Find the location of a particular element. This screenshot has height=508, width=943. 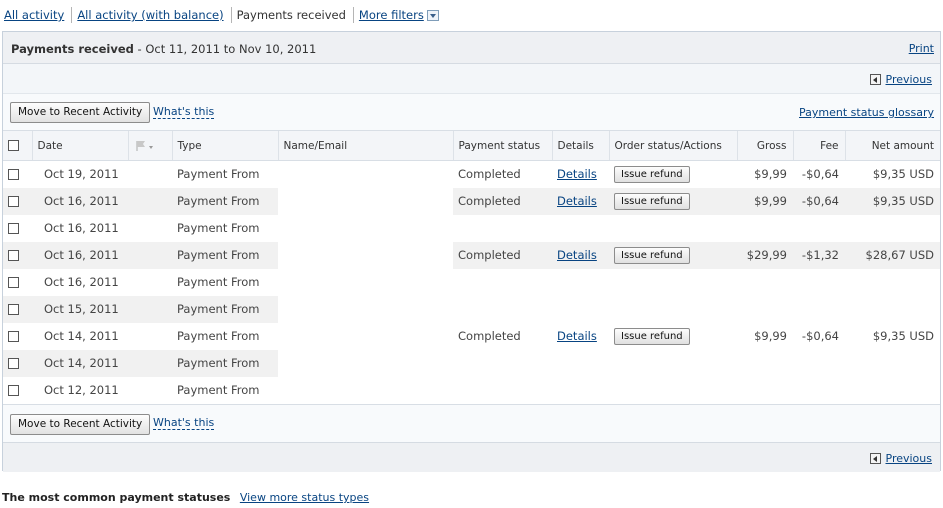

previous-link-top: Previous is located at coordinates (909, 79).